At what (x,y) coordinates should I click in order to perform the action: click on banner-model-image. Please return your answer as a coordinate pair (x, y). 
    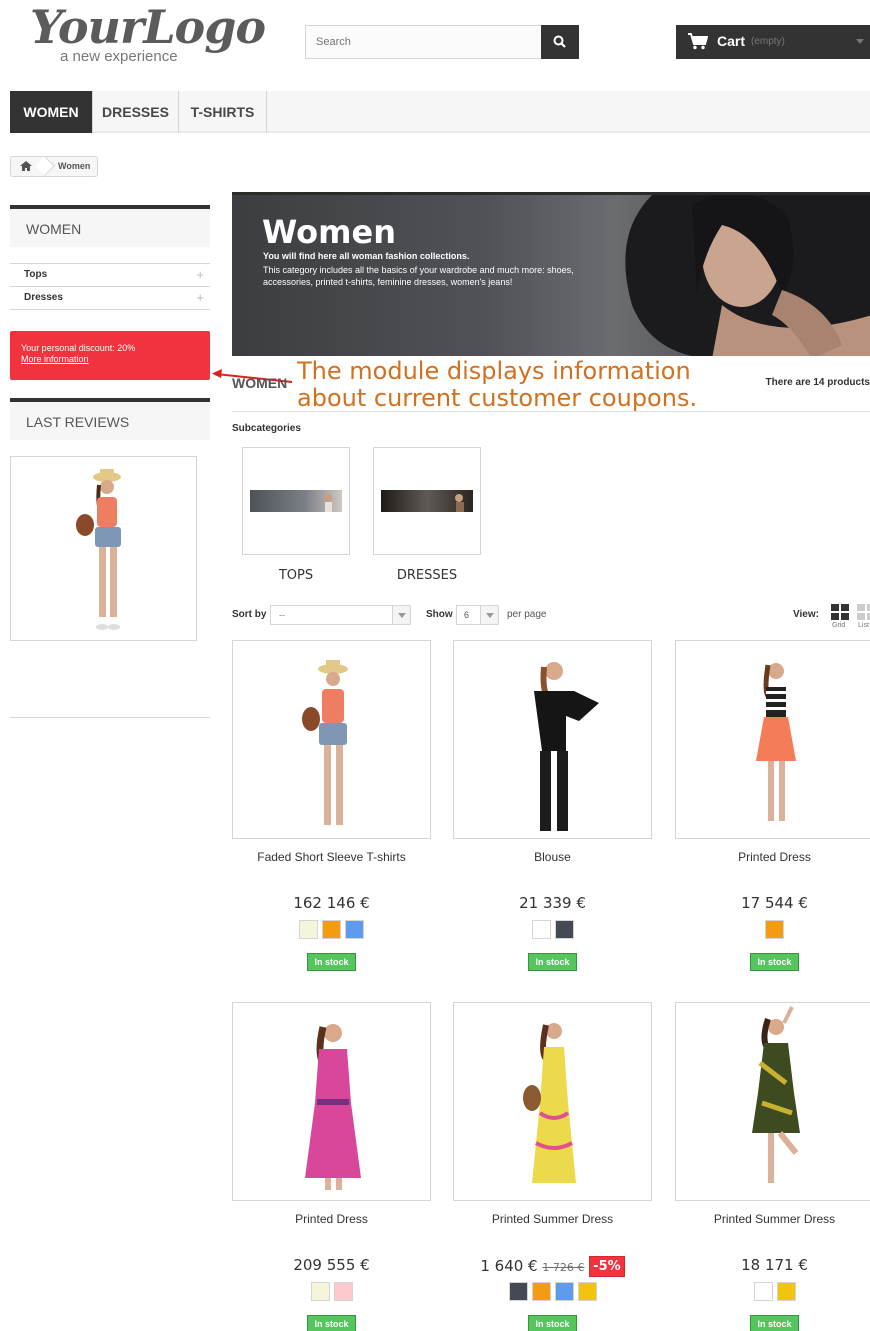
    Looking at the image, I should click on (747, 275).